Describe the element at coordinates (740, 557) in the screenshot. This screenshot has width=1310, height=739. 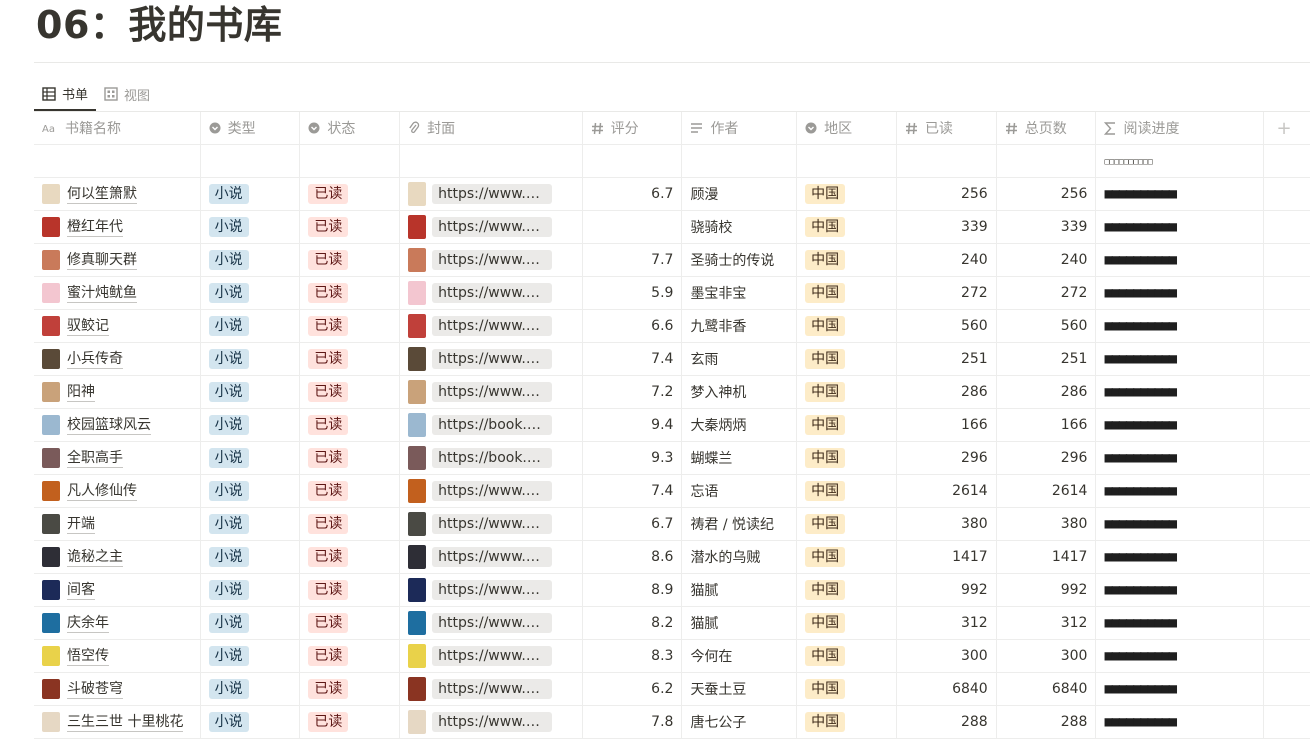
I see `author-cell: 潜水的乌贼` at that location.